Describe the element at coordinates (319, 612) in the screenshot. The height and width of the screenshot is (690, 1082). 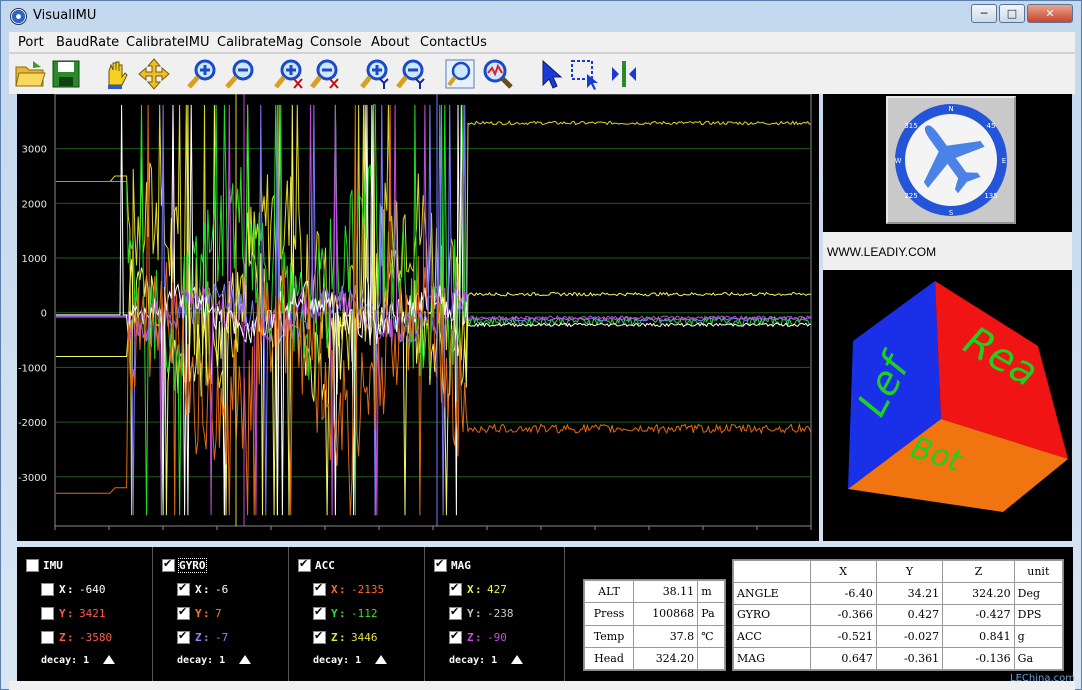
I see `acc-y-checkbox` at that location.